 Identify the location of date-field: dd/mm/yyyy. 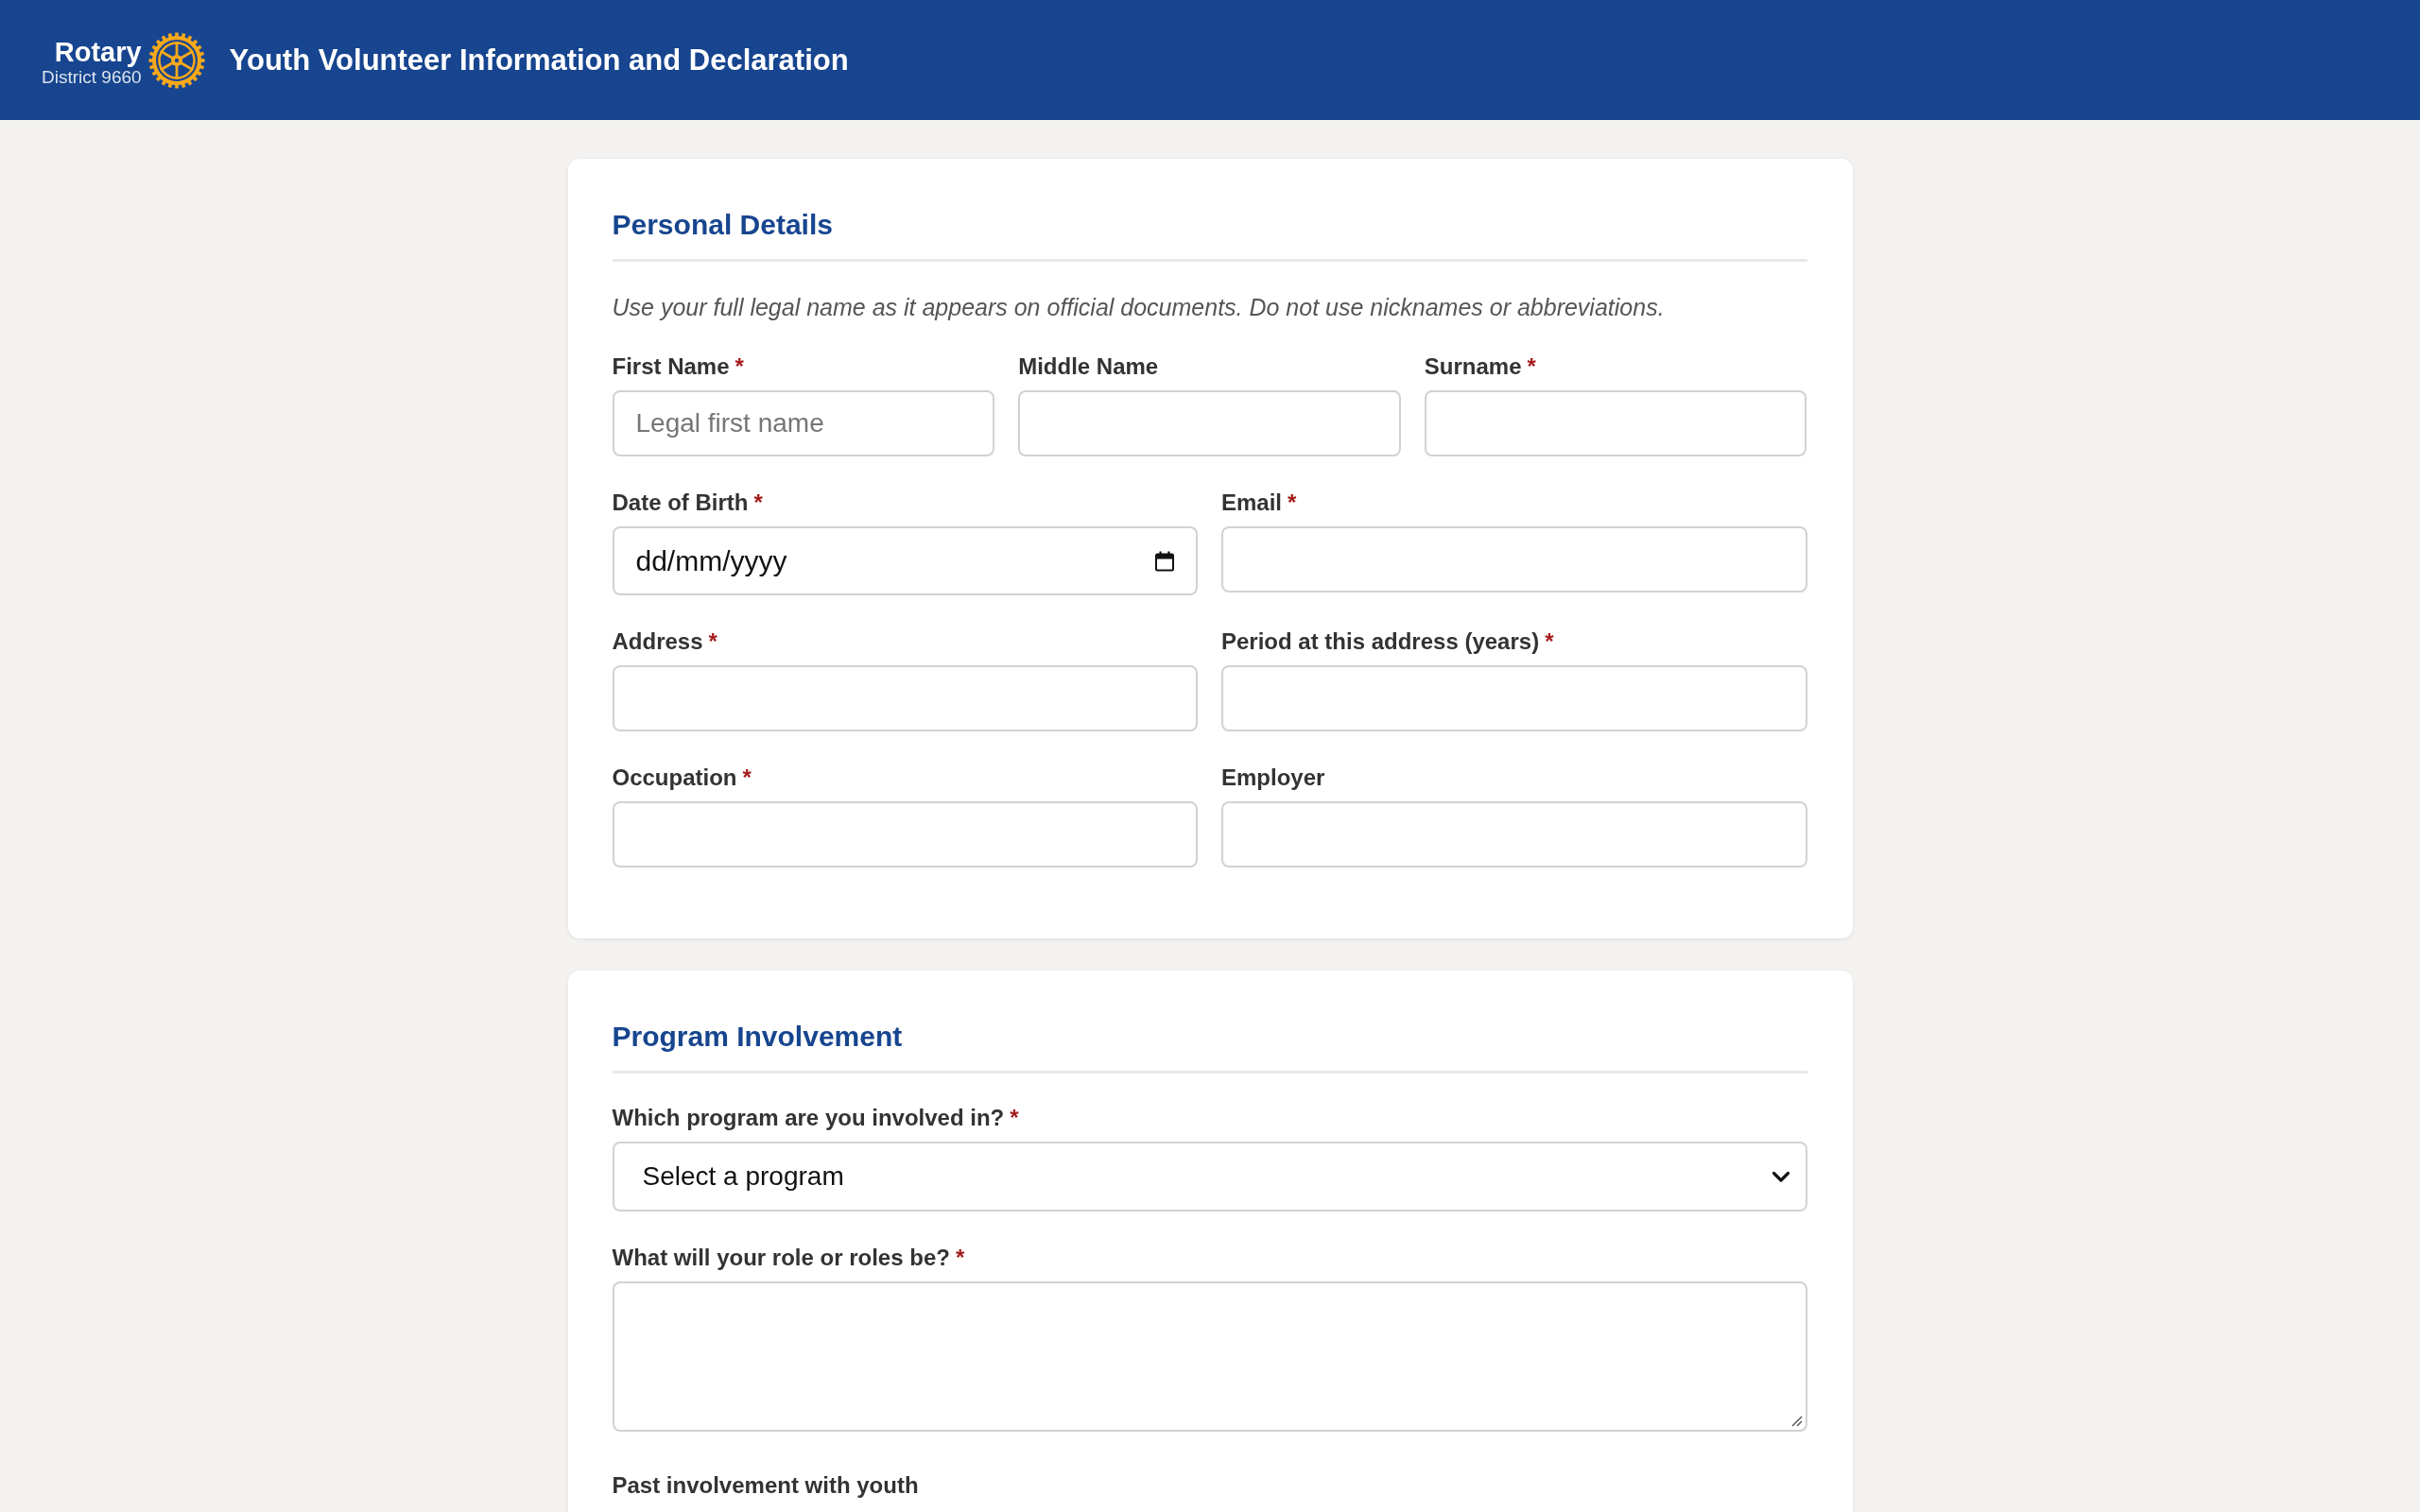
(905, 560).